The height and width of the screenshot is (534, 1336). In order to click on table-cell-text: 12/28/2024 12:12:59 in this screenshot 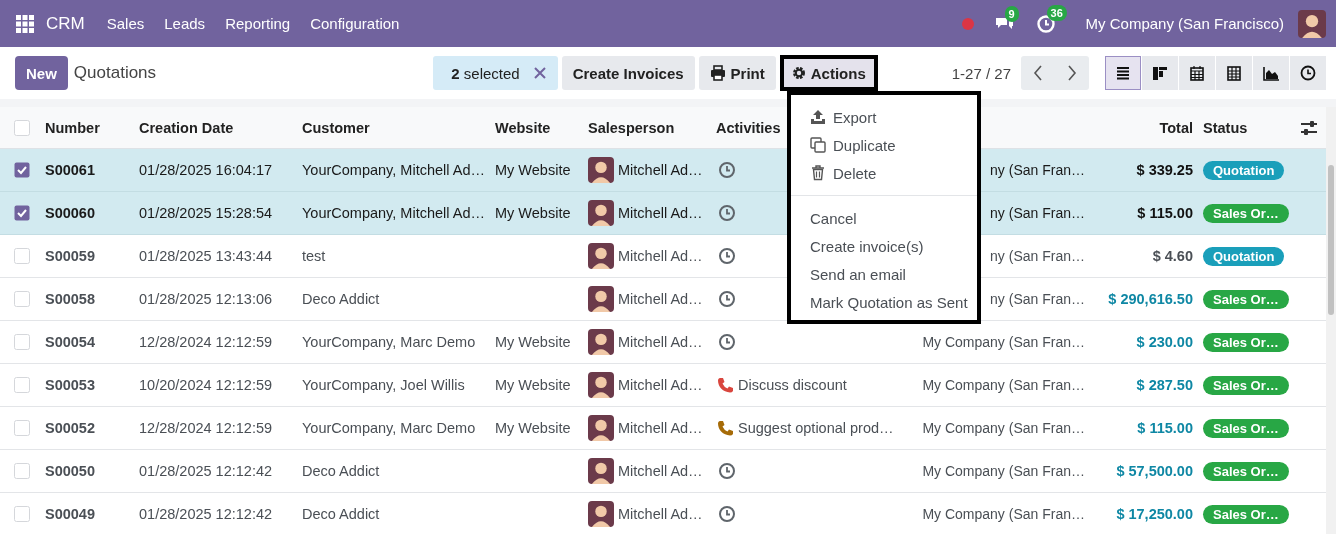, I will do `click(206, 428)`.